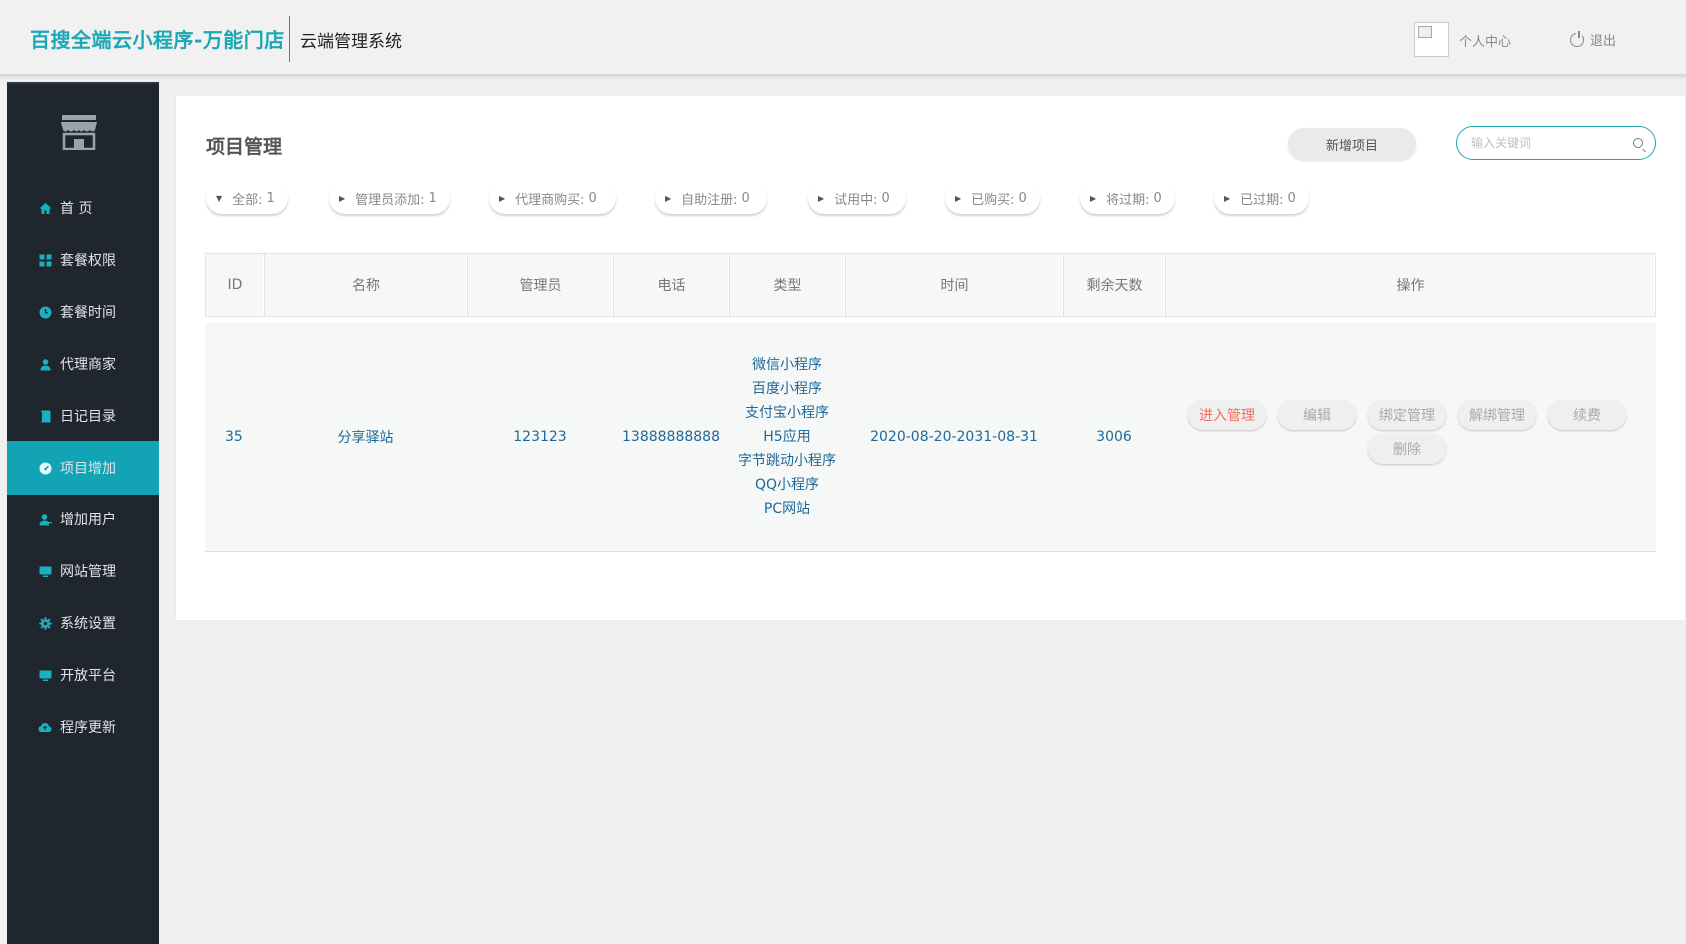 The width and height of the screenshot is (1686, 944). I want to click on sidebar-item-label: 项目增加, so click(88, 469).